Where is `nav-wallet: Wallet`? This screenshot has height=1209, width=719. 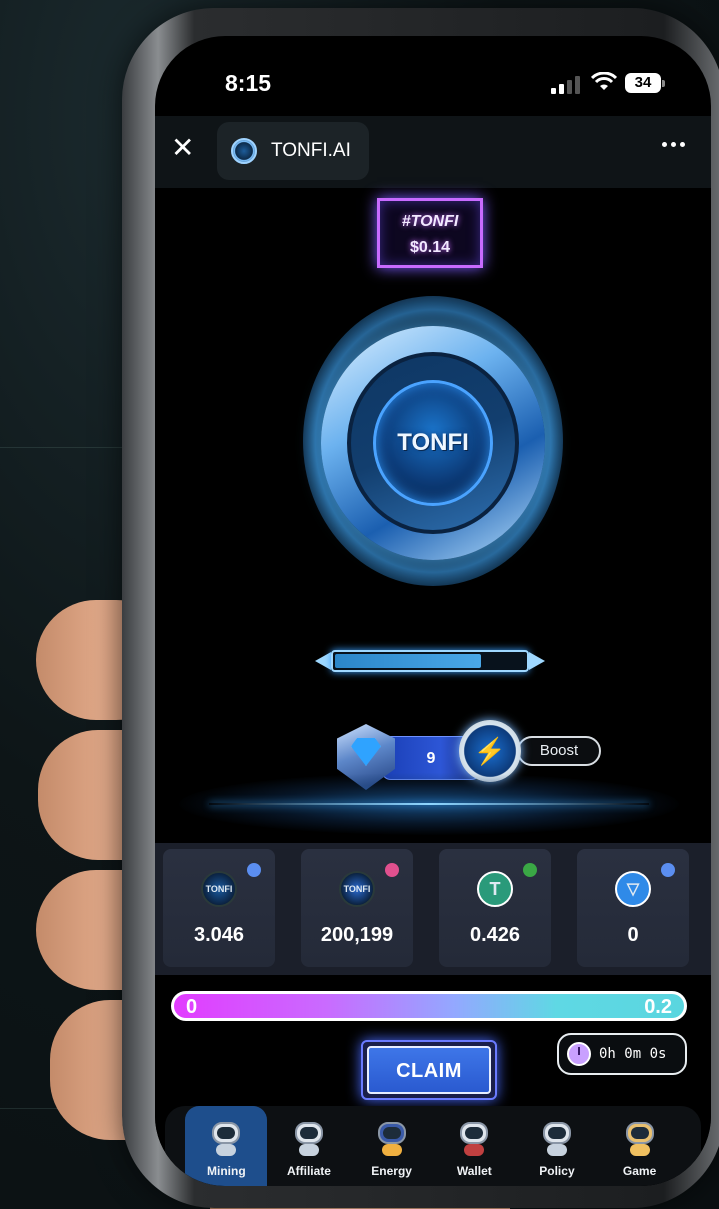 nav-wallet: Wallet is located at coordinates (474, 1146).